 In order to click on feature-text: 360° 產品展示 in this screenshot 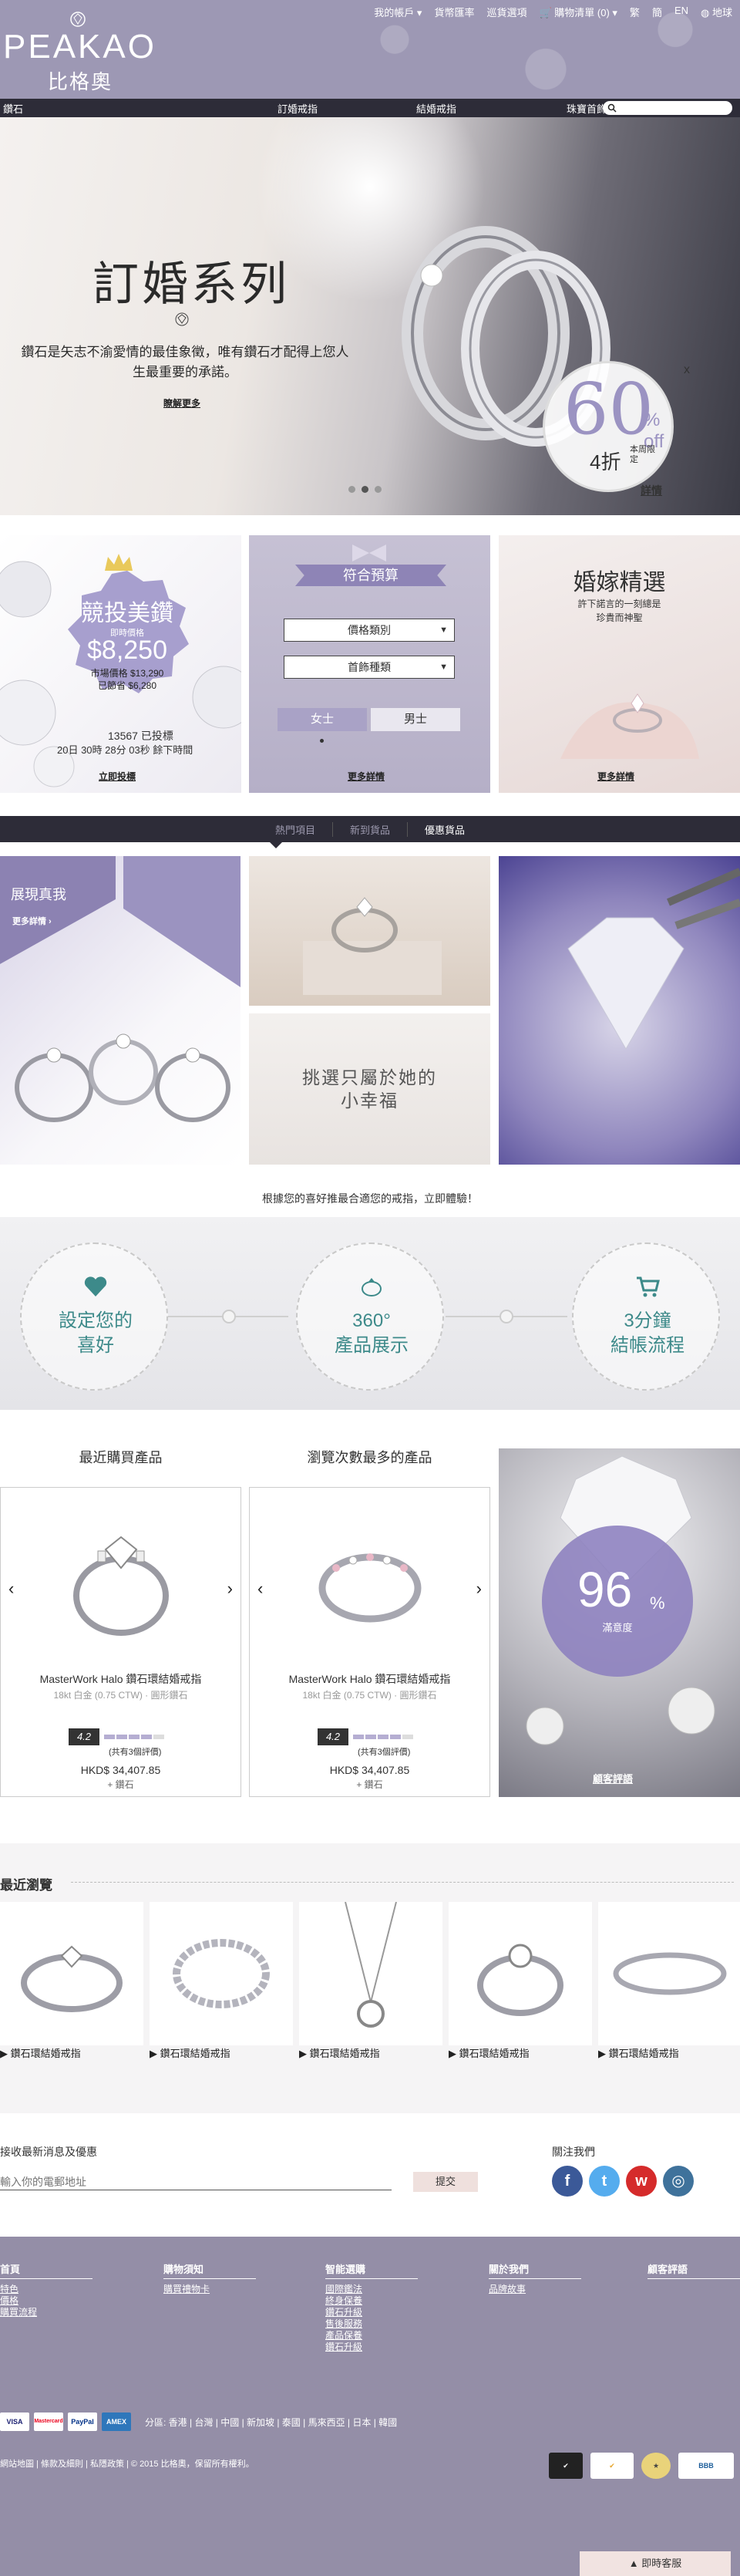, I will do `click(372, 1333)`.